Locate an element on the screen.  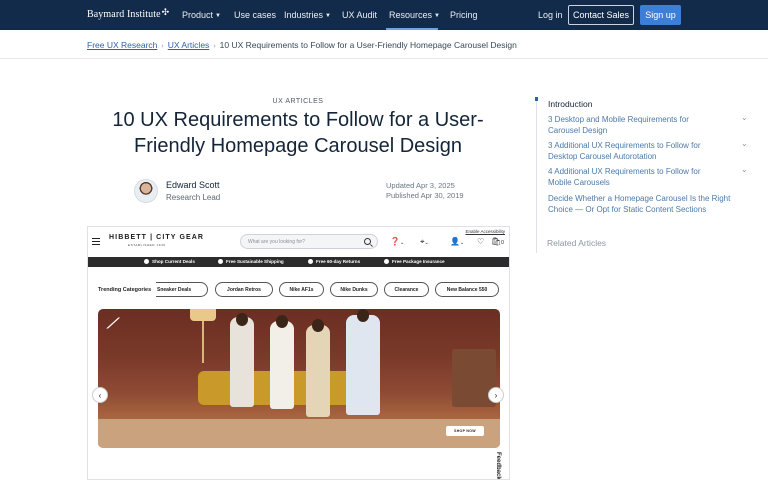
strip-item-label: Free Sustainable Shipping is located at coordinates (255, 261).